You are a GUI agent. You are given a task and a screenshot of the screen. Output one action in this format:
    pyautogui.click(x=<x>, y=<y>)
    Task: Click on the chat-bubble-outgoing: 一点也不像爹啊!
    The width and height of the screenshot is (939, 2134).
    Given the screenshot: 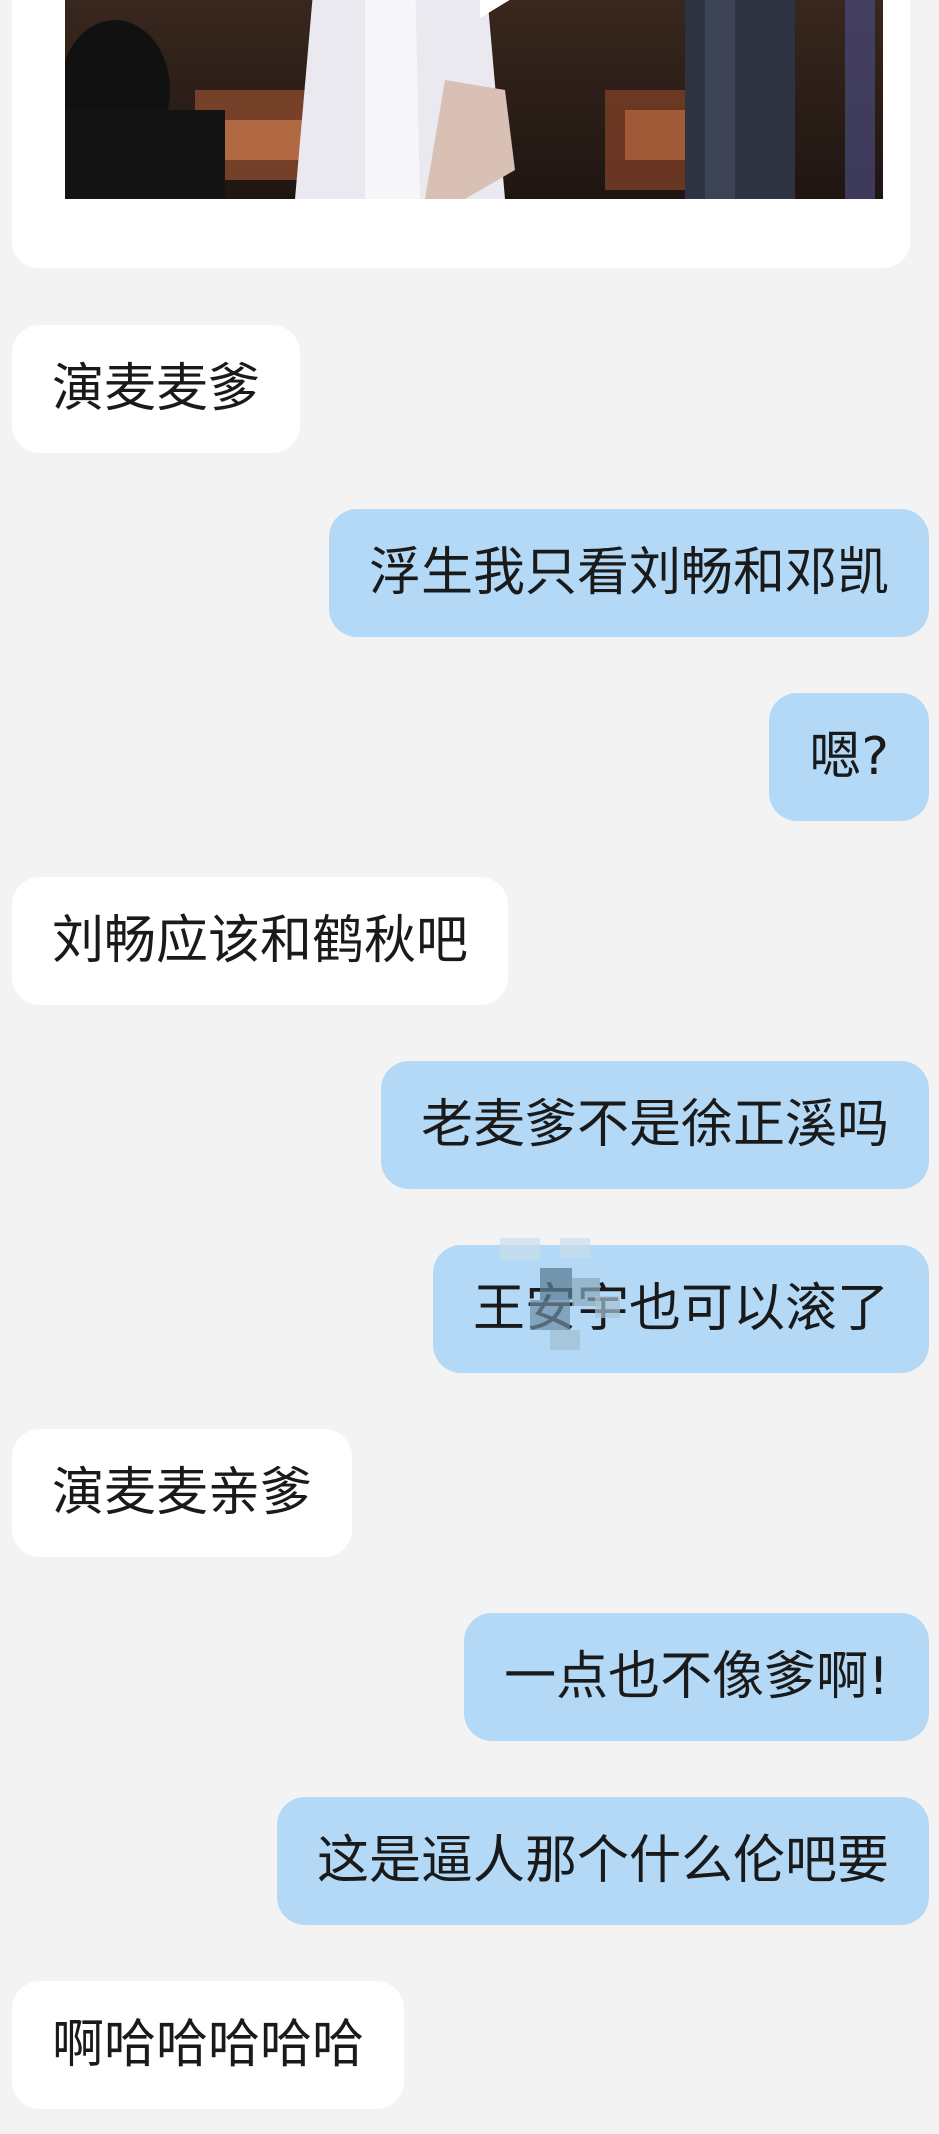 What is the action you would take?
    pyautogui.click(x=696, y=1677)
    